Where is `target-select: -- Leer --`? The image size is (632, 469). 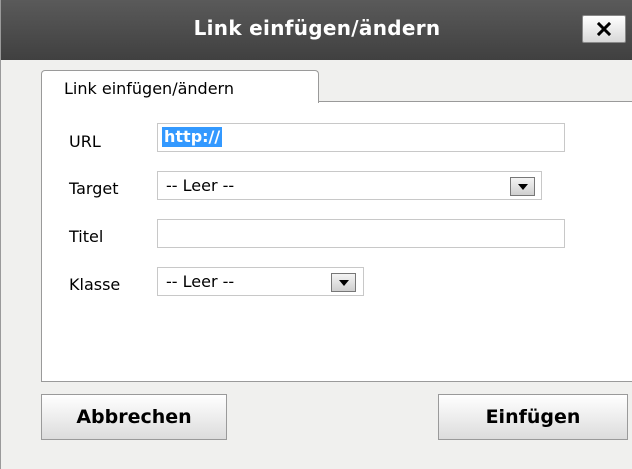
target-select: -- Leer -- is located at coordinates (349, 185).